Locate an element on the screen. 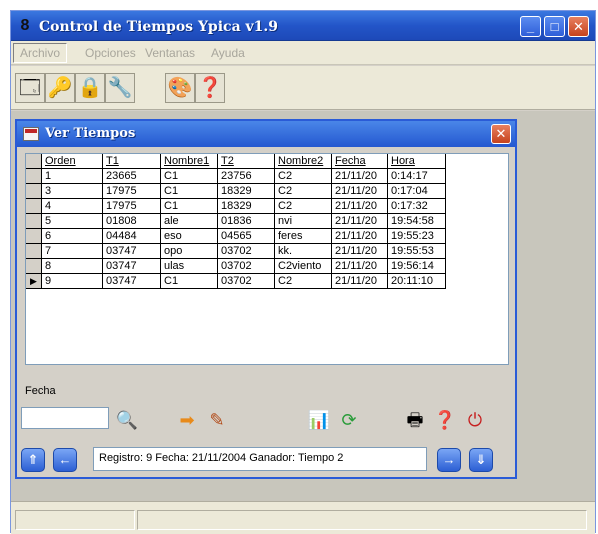 The image size is (598, 534). table-row: 8 03747 ulas 03702 C2viento 21/11/20 19:56:14 is located at coordinates (267, 266).